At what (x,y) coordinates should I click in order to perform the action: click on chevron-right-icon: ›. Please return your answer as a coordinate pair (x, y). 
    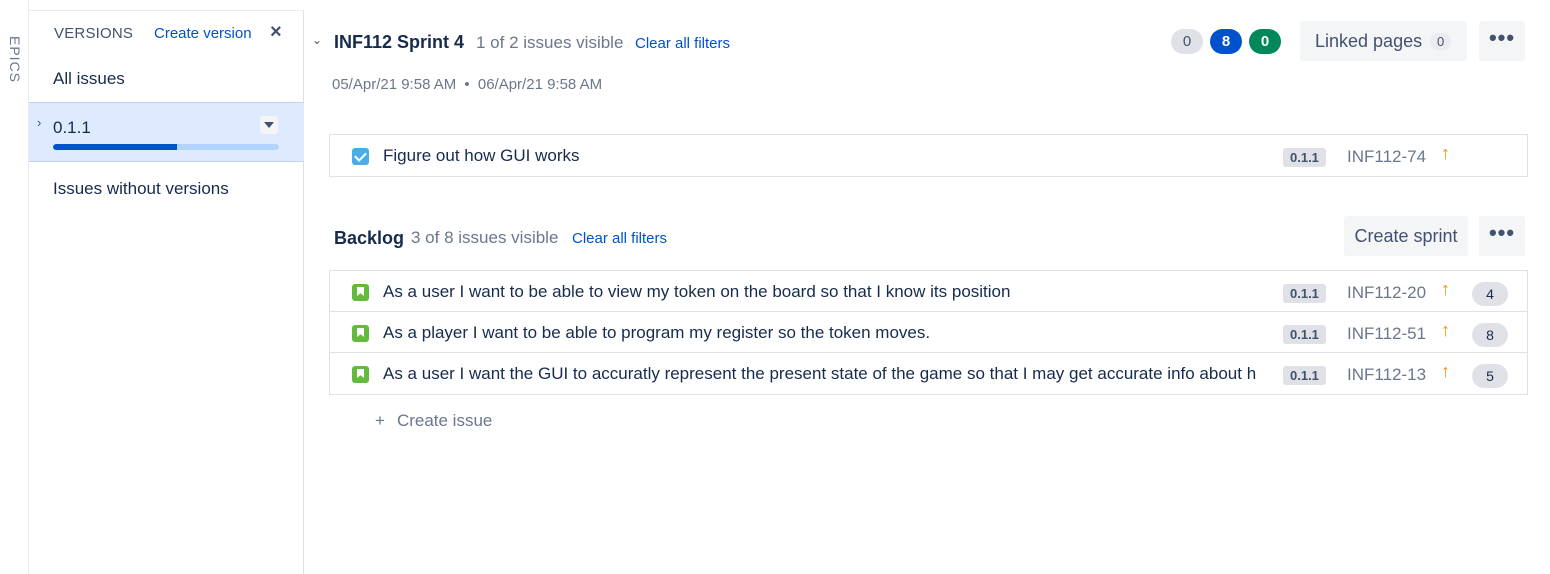
    Looking at the image, I should click on (39, 122).